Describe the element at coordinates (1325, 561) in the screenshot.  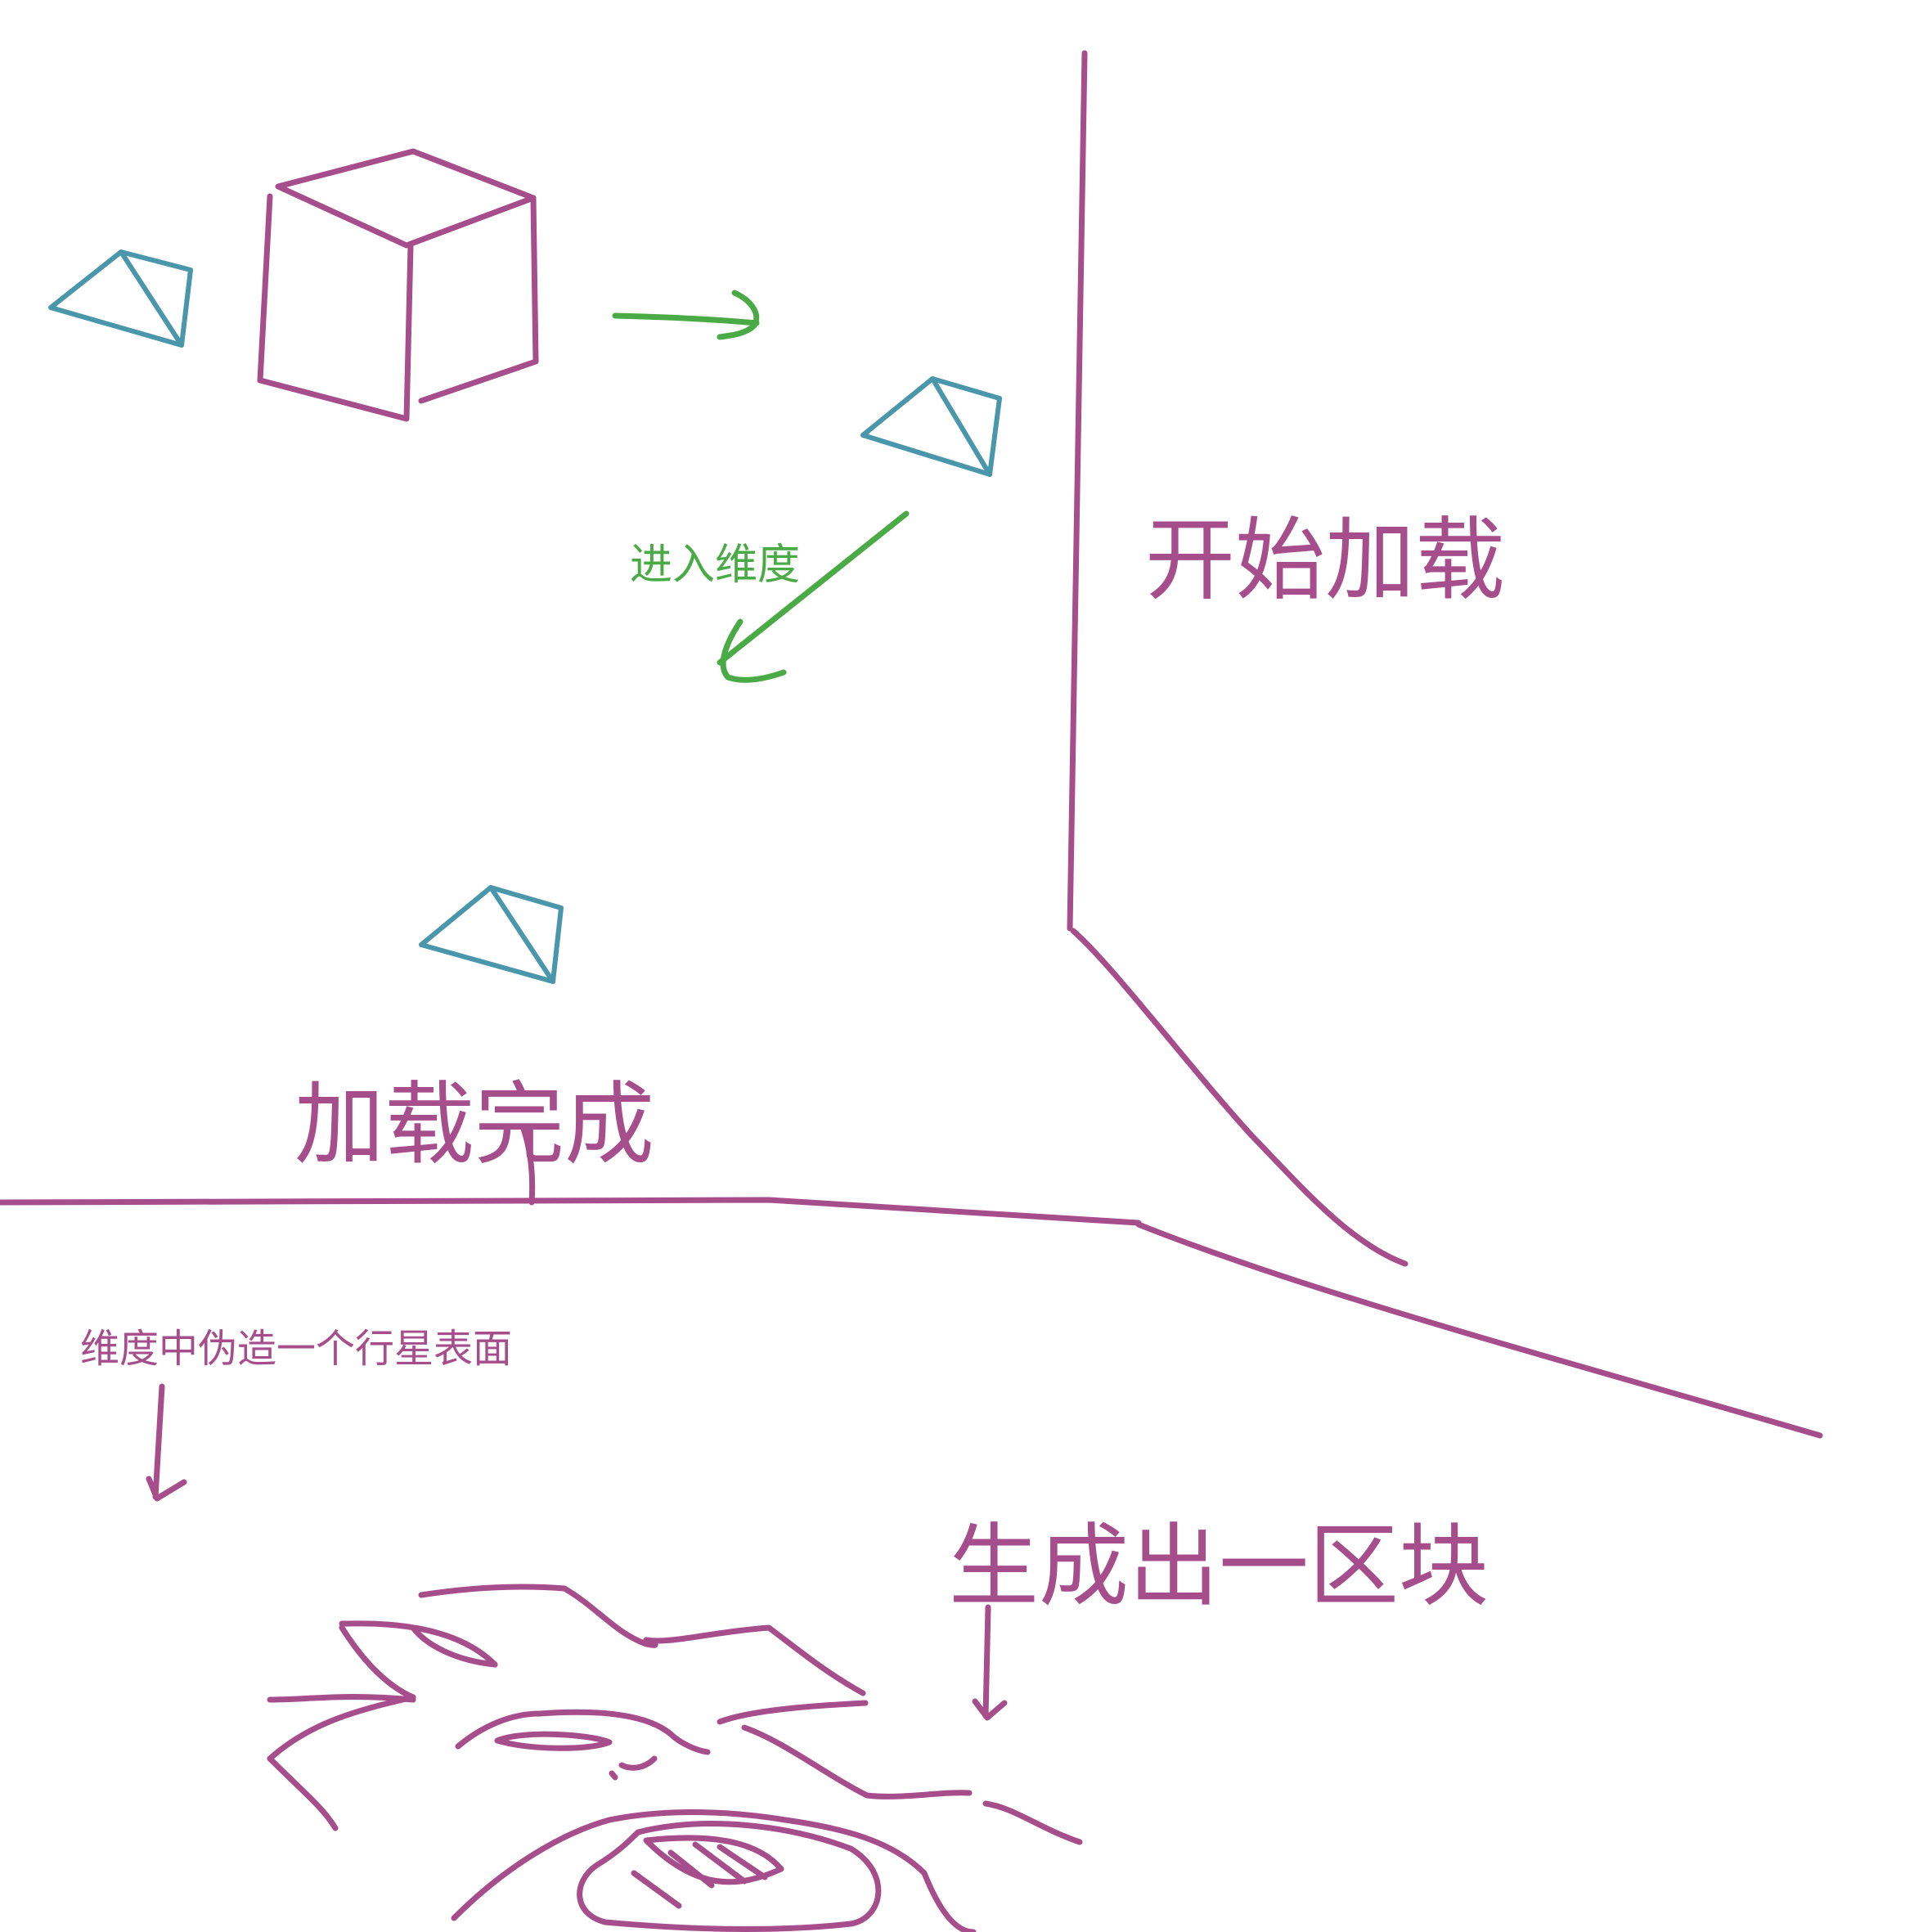
I see `label-start-loading: 开始加载` at that location.